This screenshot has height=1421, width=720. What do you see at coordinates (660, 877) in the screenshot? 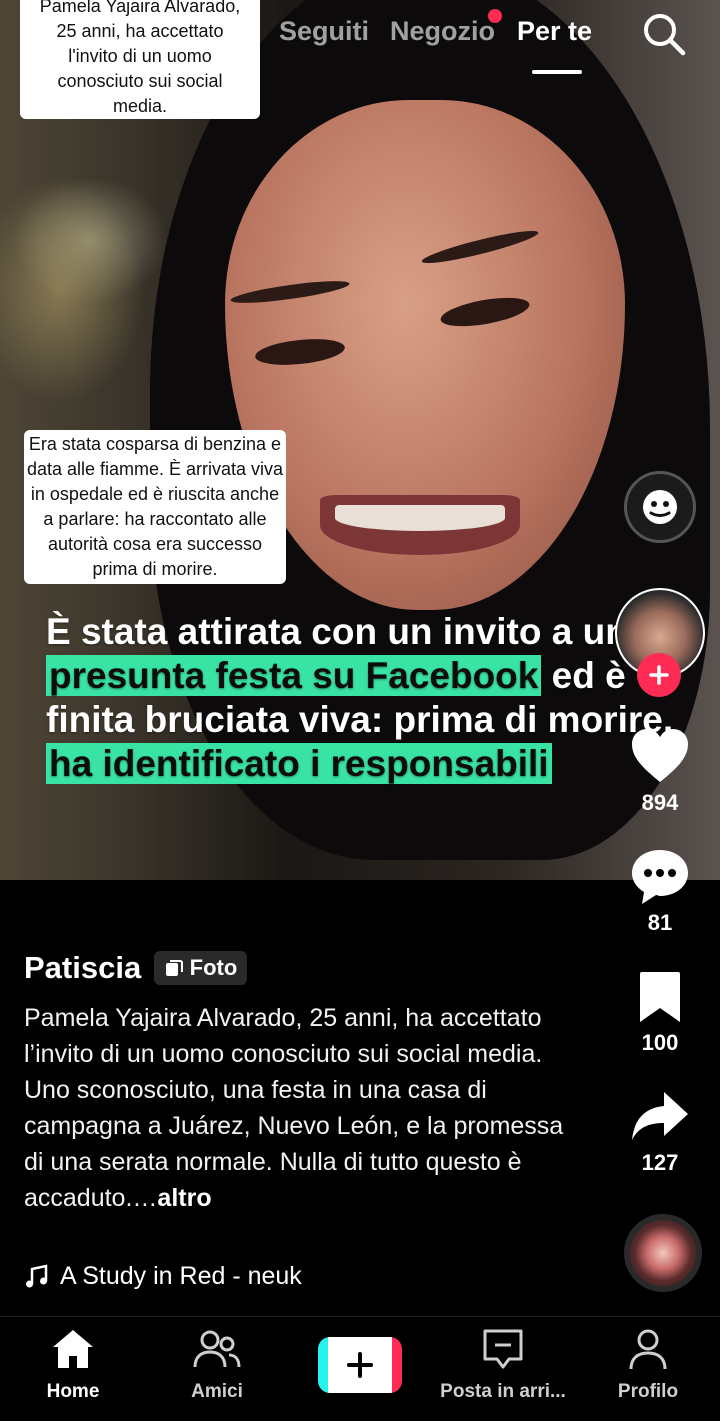
I see `comment-icon` at bounding box center [660, 877].